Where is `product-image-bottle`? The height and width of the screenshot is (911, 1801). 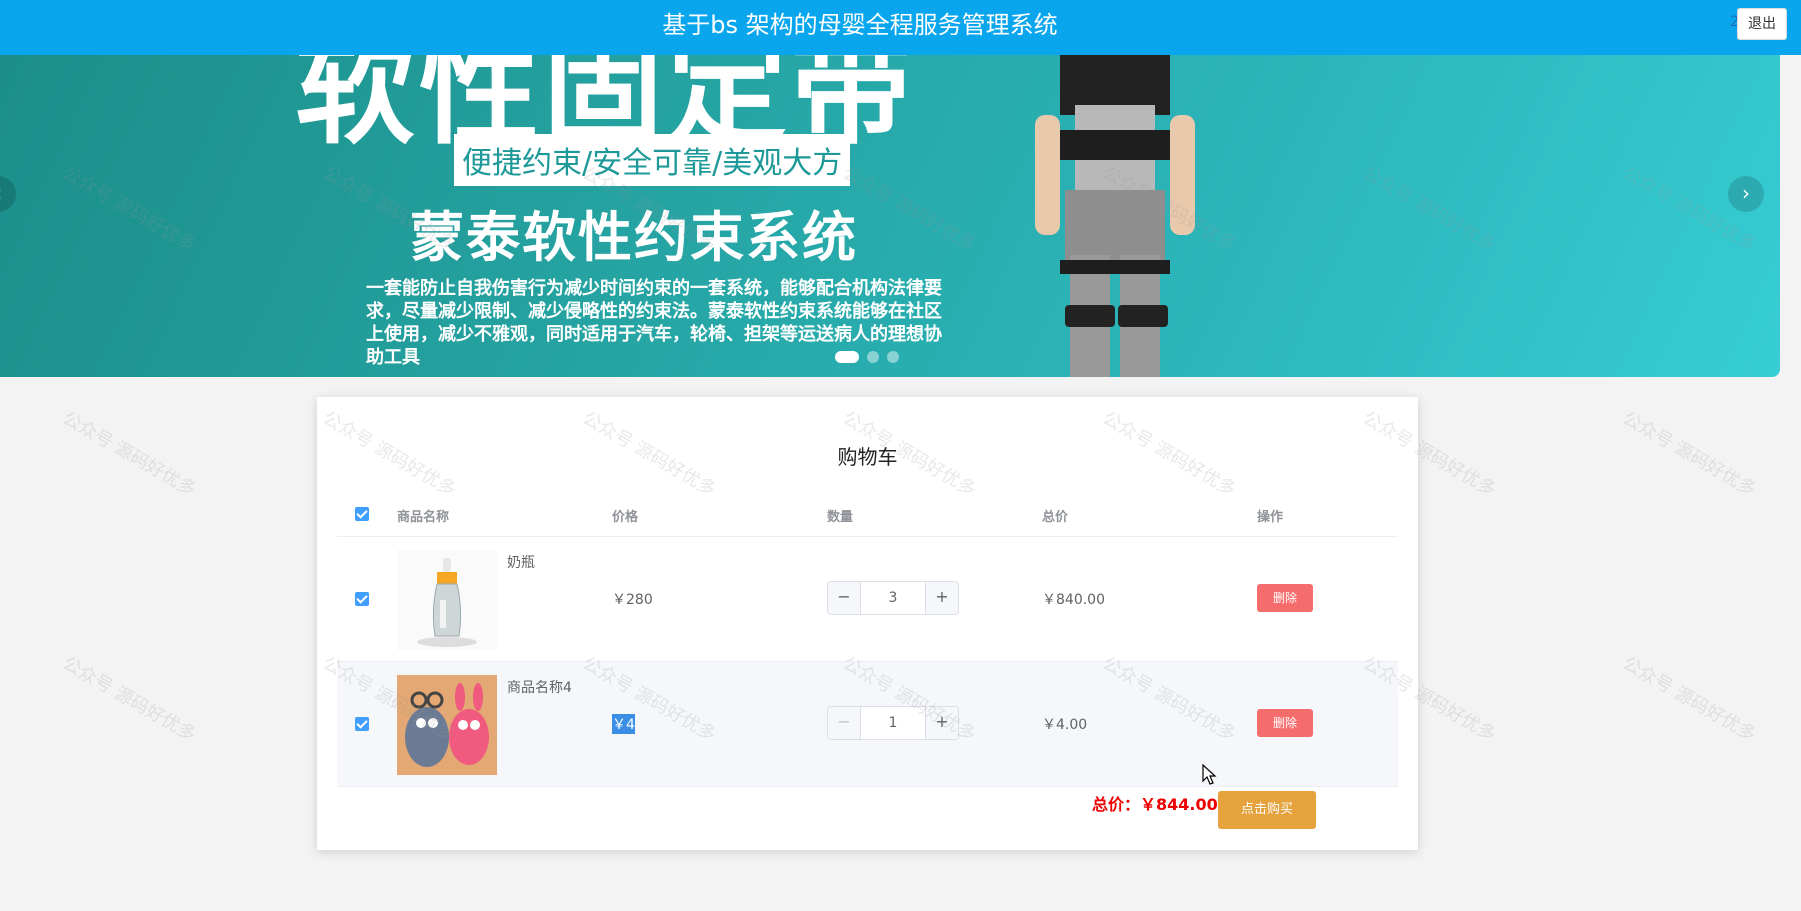
product-image-bottle is located at coordinates (447, 600).